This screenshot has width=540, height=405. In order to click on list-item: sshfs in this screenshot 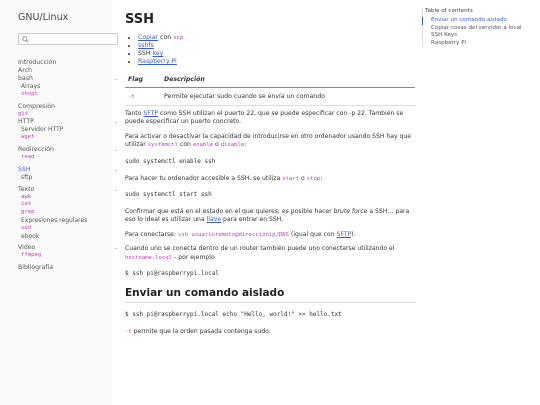, I will do `click(276, 46)`.